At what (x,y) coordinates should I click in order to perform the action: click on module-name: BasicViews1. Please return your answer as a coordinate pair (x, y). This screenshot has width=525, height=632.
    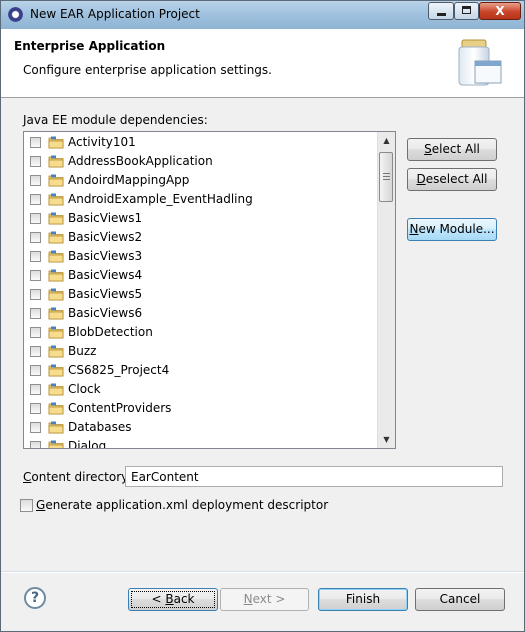
    Looking at the image, I should click on (105, 218).